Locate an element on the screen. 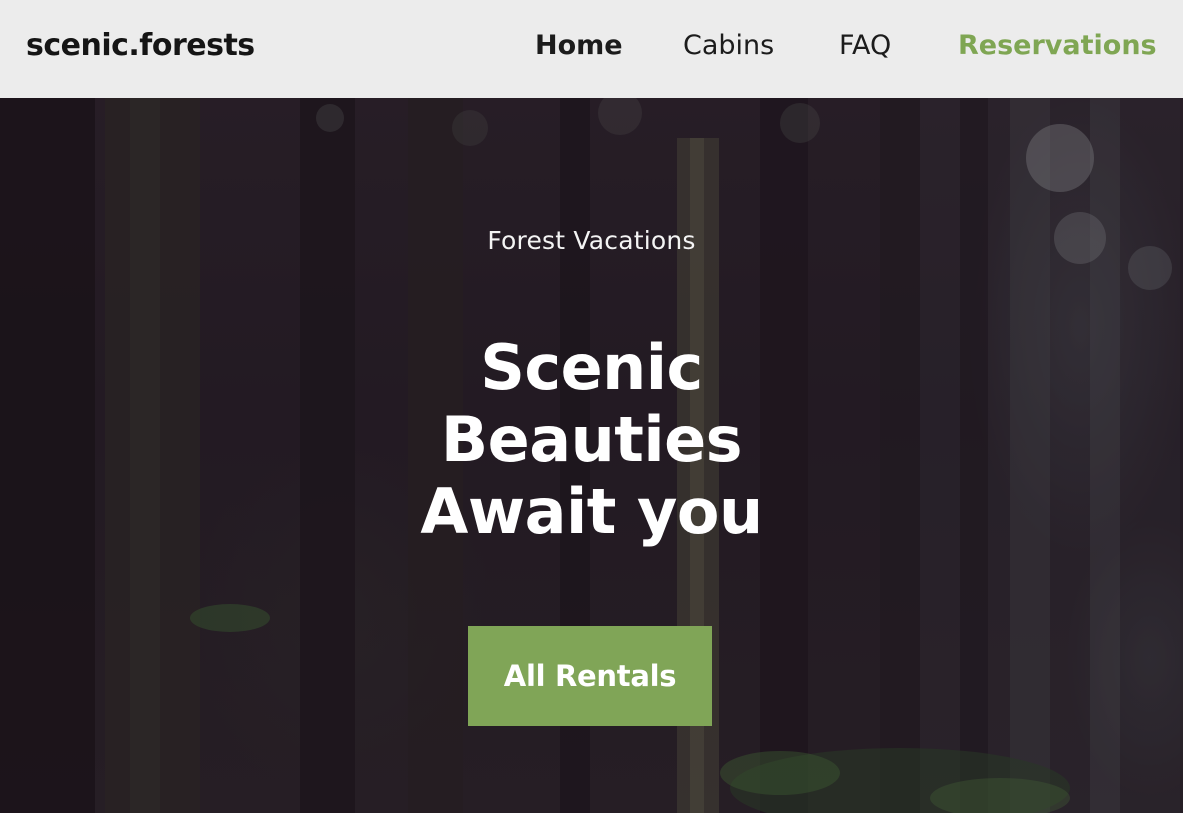 This screenshot has width=1183, height=813. headline-line: Scenic is located at coordinates (591, 367).